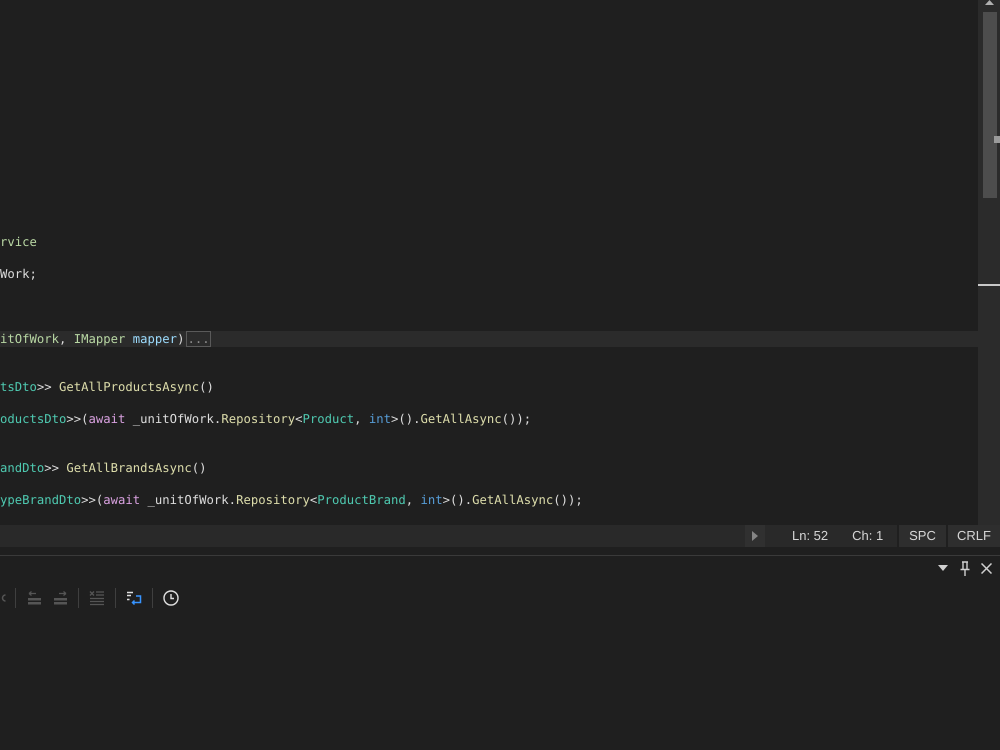  I want to click on marker-icon, so click(997, 139).